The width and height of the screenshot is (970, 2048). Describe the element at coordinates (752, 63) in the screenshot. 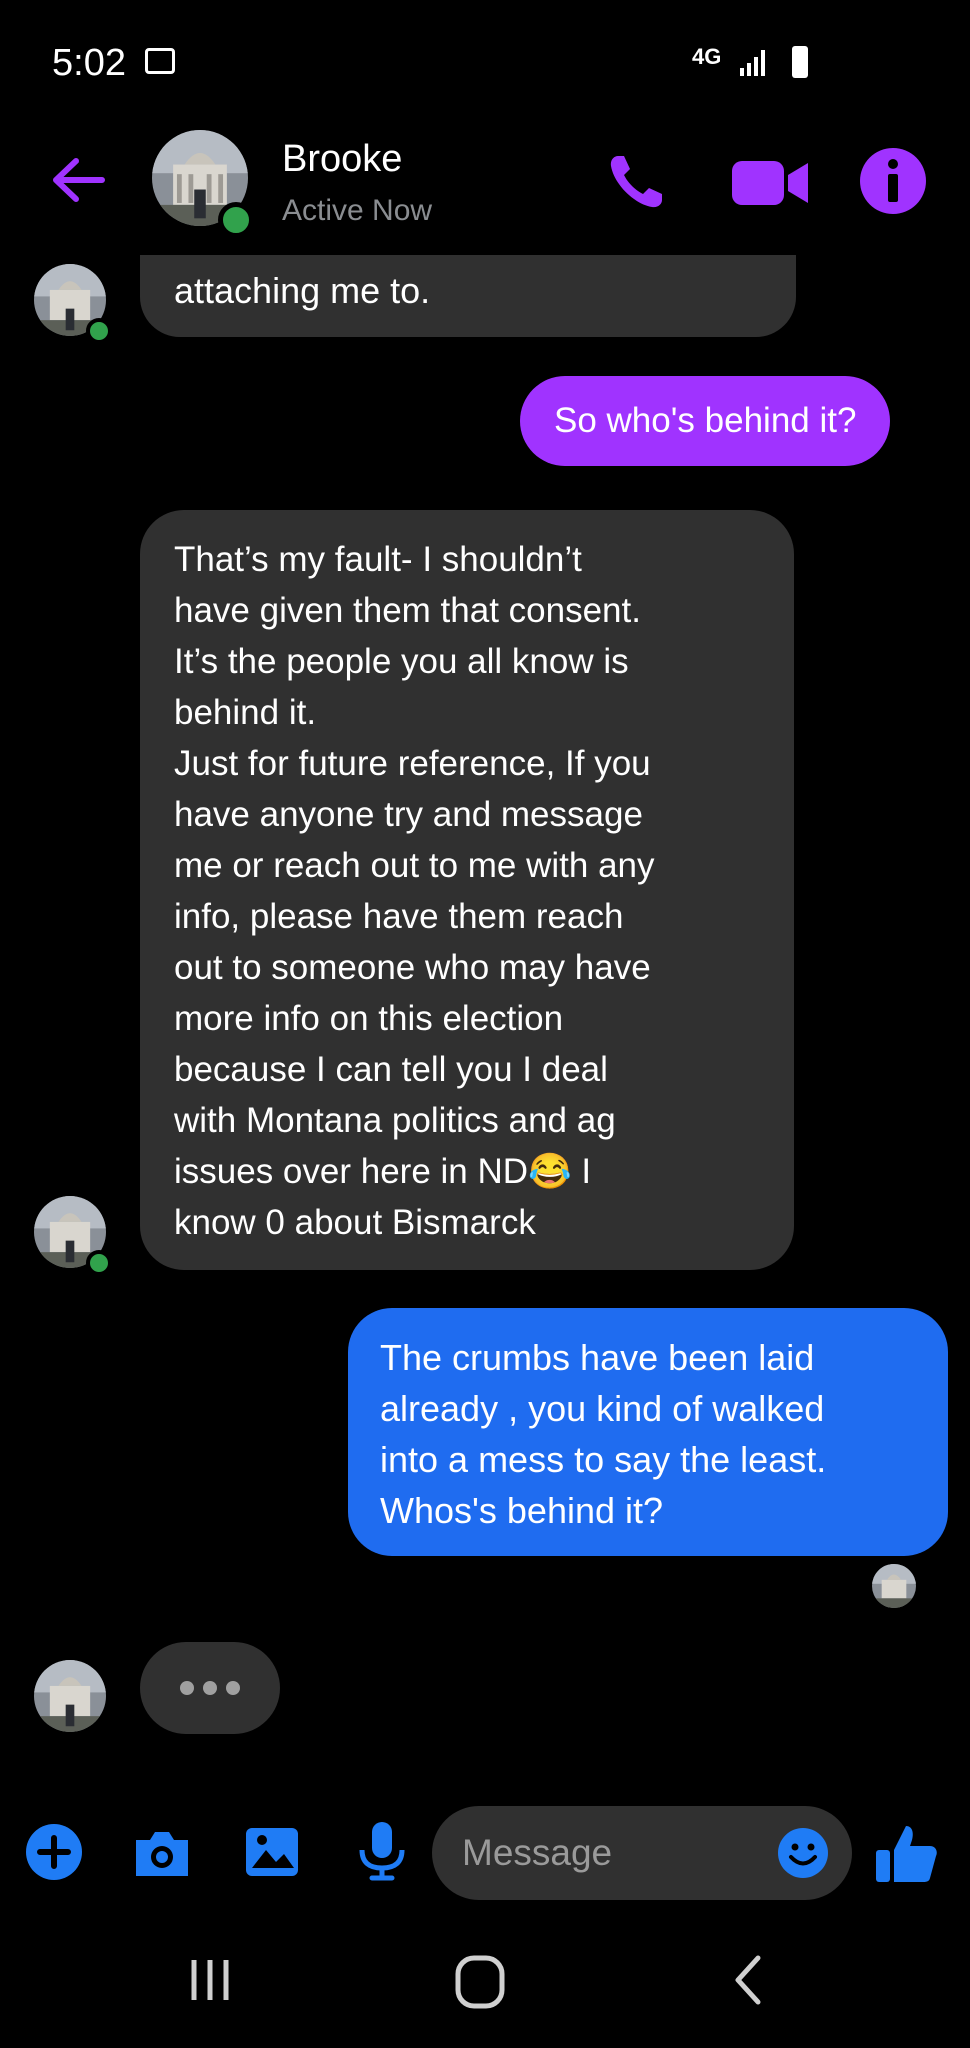

I see `signal-icon` at that location.